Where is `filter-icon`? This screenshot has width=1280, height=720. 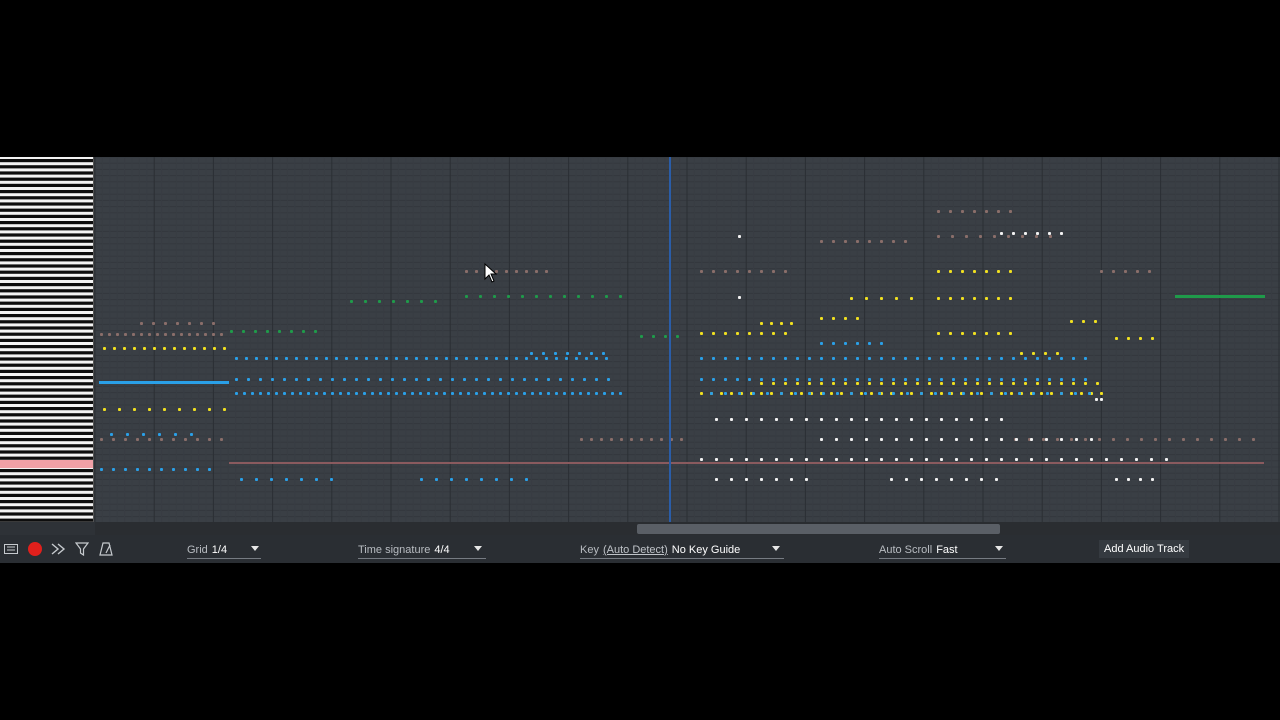
filter-icon is located at coordinates (82, 549).